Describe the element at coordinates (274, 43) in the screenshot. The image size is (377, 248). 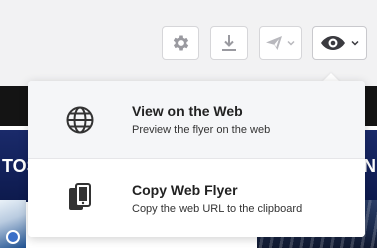
I see `paper-plane-icon` at that location.